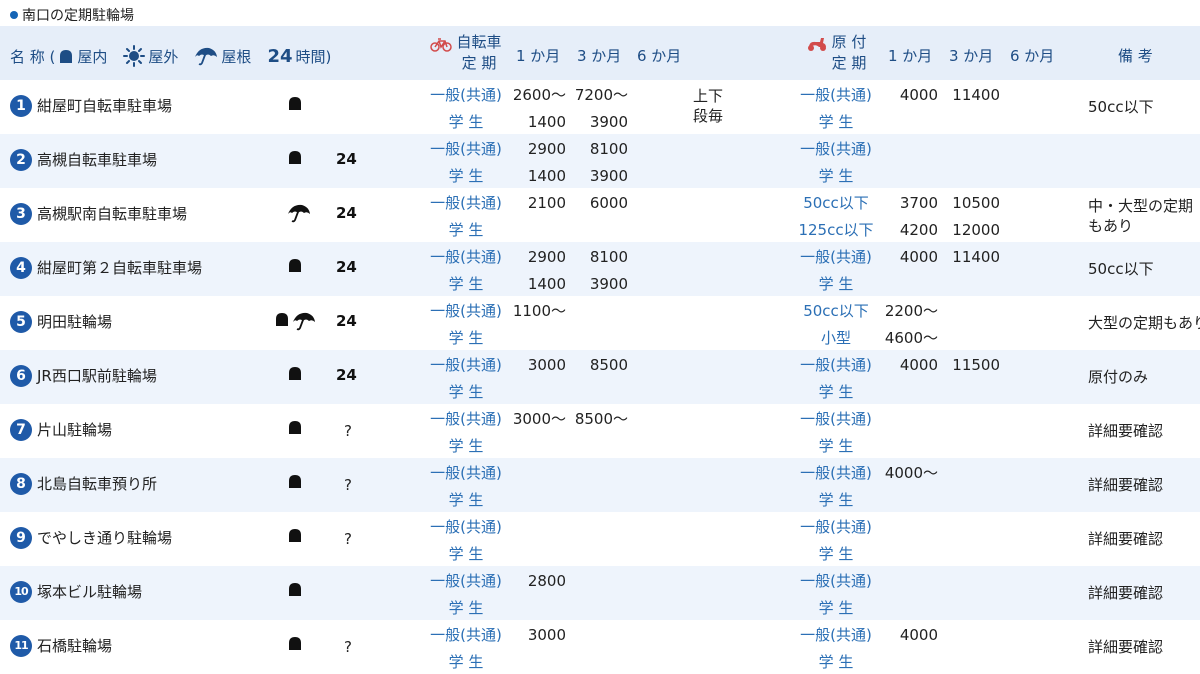 The height and width of the screenshot is (674, 1200). Describe the element at coordinates (976, 95) in the screenshot. I see `moped-3month-price: 11400` at that location.